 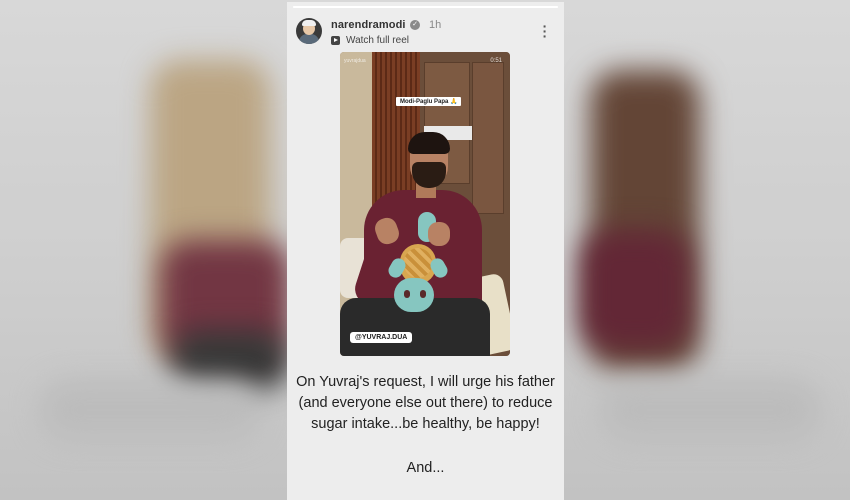 I want to click on watch-full-reel-label: Watch full reel, so click(x=377, y=40).